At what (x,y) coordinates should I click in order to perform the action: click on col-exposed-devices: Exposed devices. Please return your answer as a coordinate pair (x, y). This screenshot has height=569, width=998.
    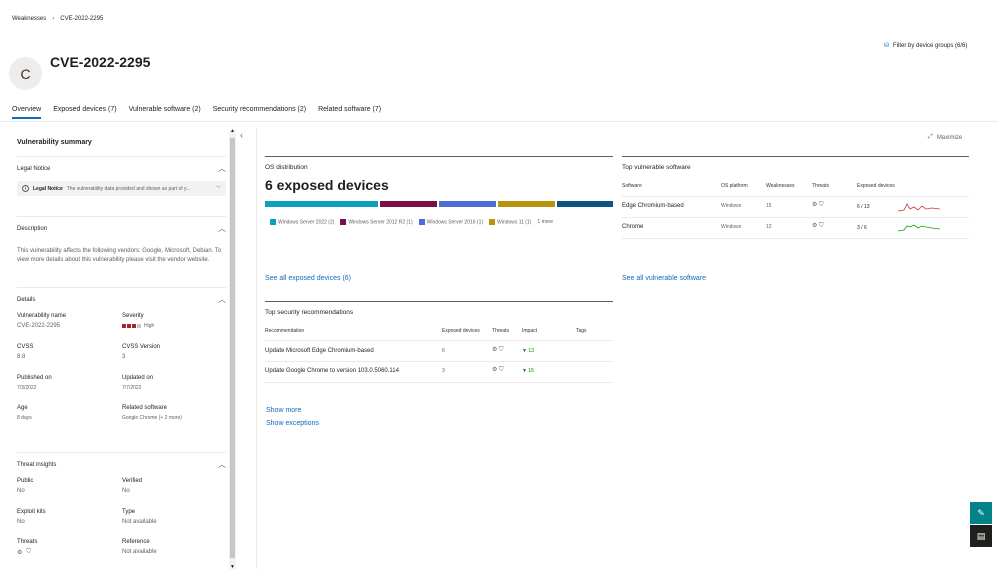
    Looking at the image, I should click on (876, 186).